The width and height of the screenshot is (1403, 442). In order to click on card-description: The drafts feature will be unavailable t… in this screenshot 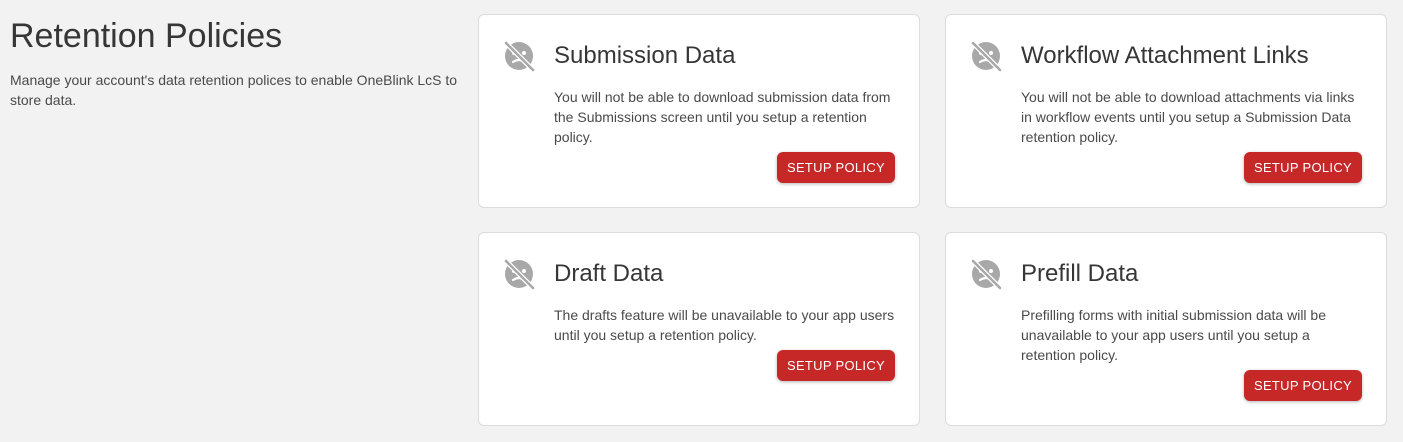, I will do `click(724, 325)`.